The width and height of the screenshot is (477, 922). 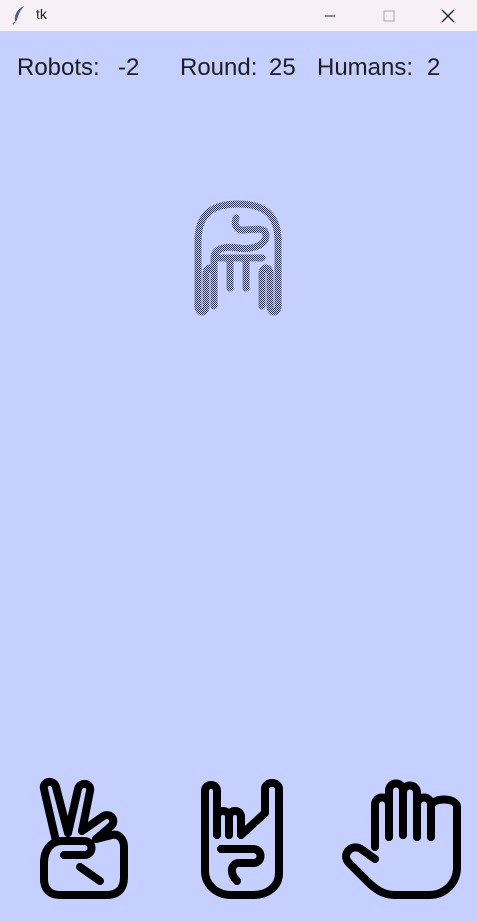 I want to click on paper-choice-button, so click(x=402, y=839).